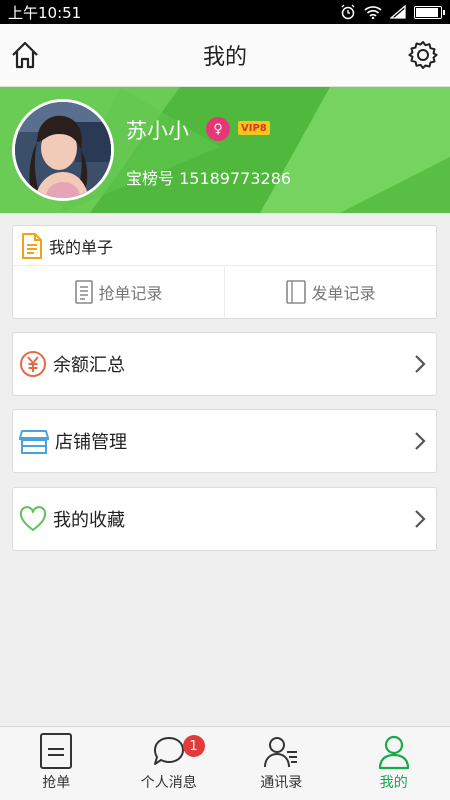 This screenshot has height=800, width=450. Describe the element at coordinates (224, 519) in the screenshot. I see `my-favorites-item: 我的收藏` at that location.